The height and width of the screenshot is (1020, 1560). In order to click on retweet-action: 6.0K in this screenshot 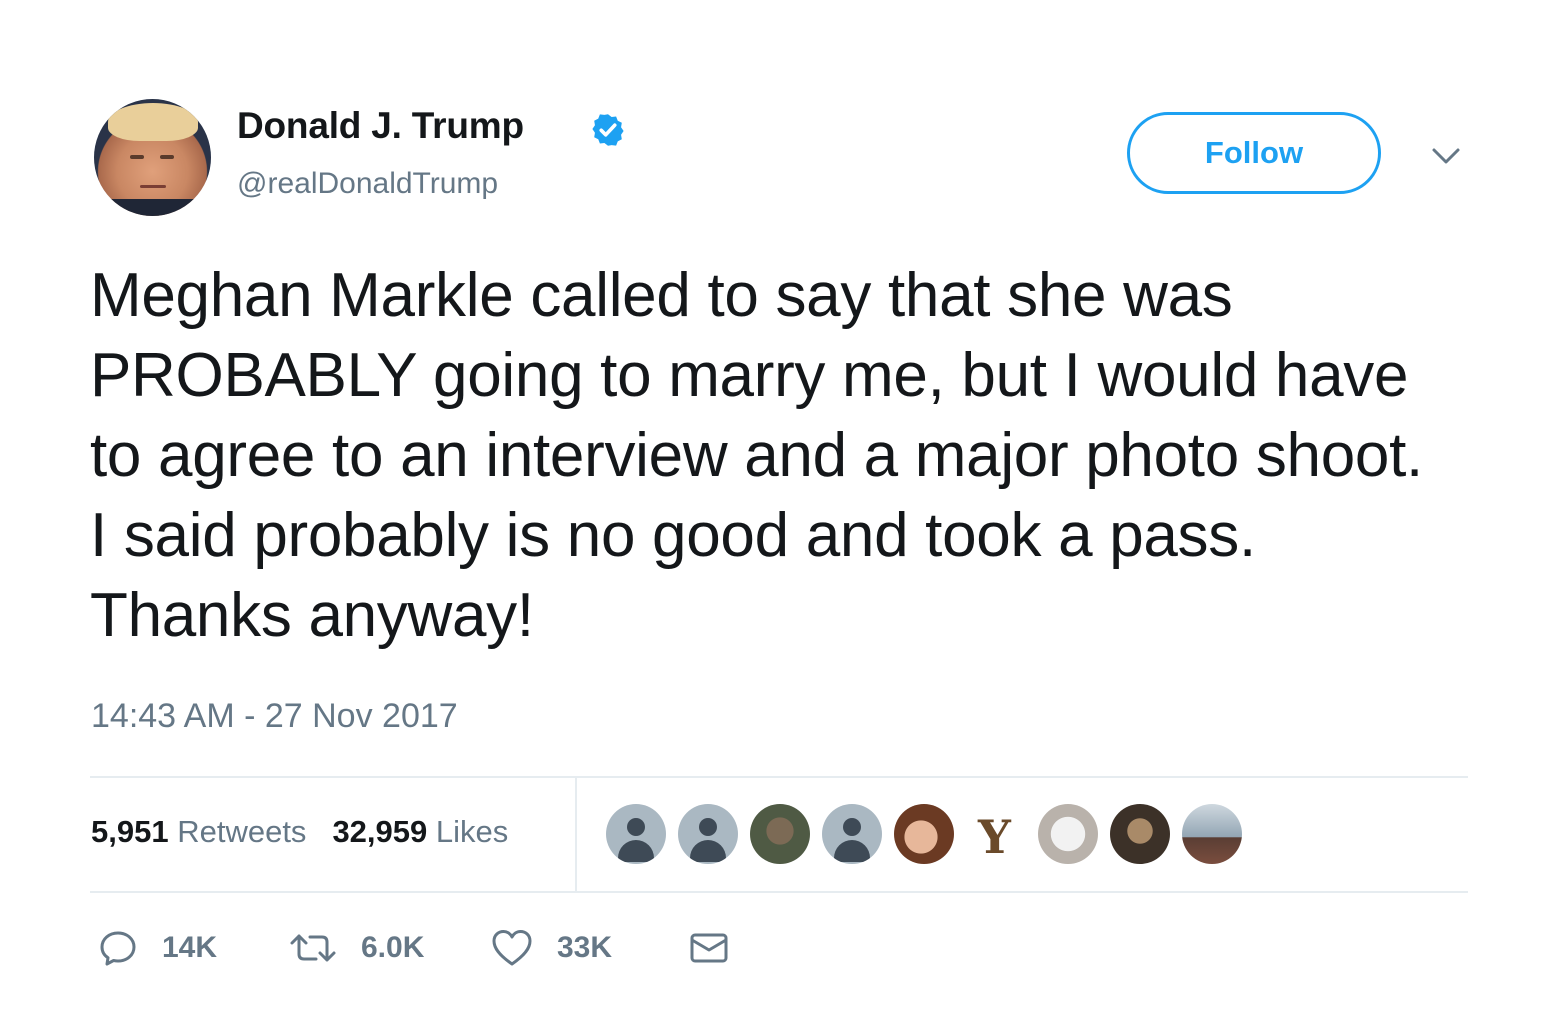, I will do `click(356, 948)`.